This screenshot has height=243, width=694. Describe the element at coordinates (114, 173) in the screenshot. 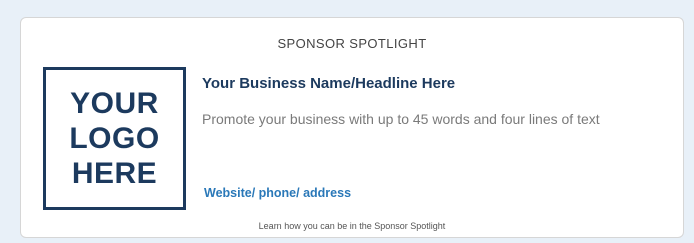

I see `logo-line-3: HERE` at that location.